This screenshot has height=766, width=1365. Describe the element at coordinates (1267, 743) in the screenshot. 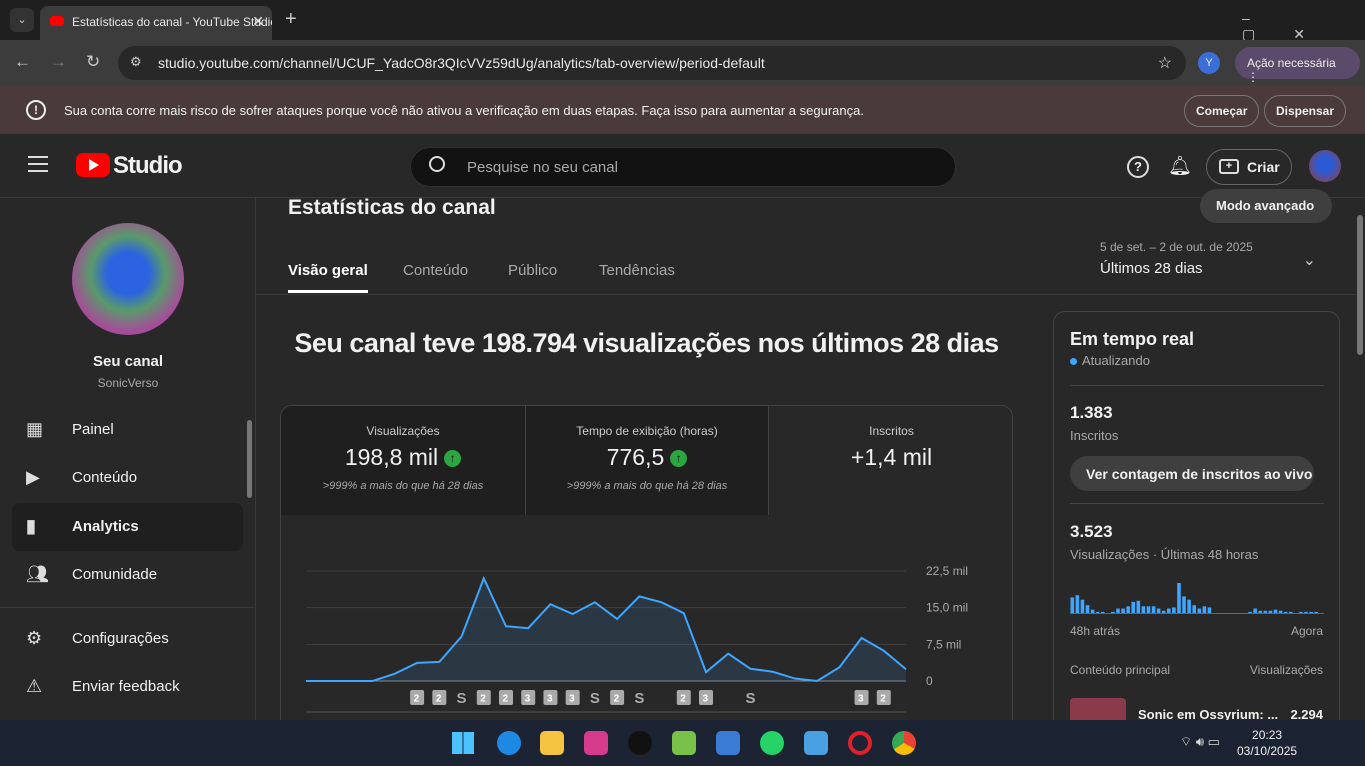

I see `clock: 20:23 03/10/2025` at that location.